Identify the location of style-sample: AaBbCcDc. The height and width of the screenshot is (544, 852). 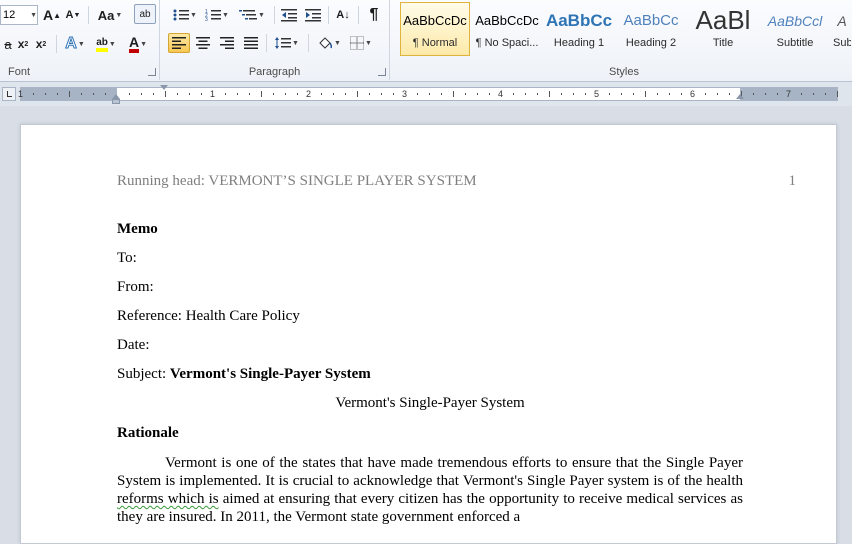
(507, 20).